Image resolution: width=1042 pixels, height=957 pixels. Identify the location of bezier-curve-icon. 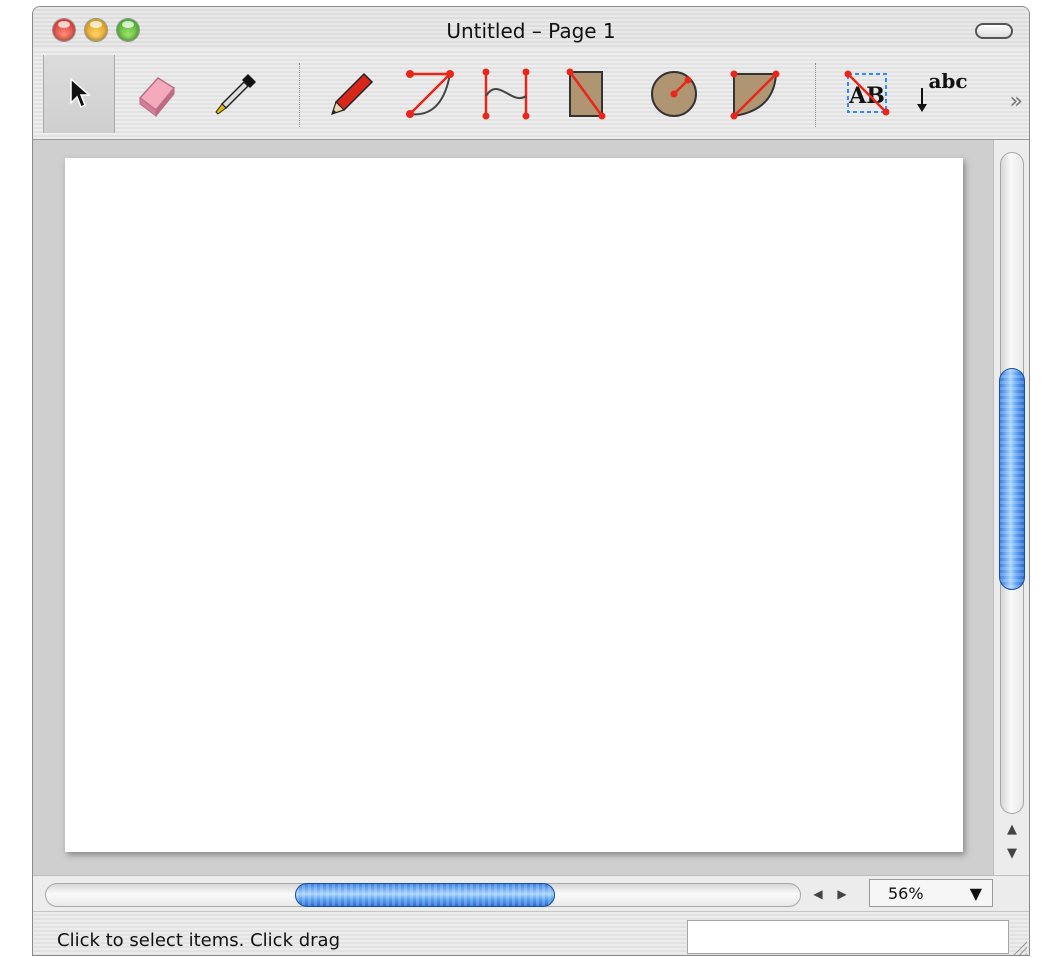
(506, 94).